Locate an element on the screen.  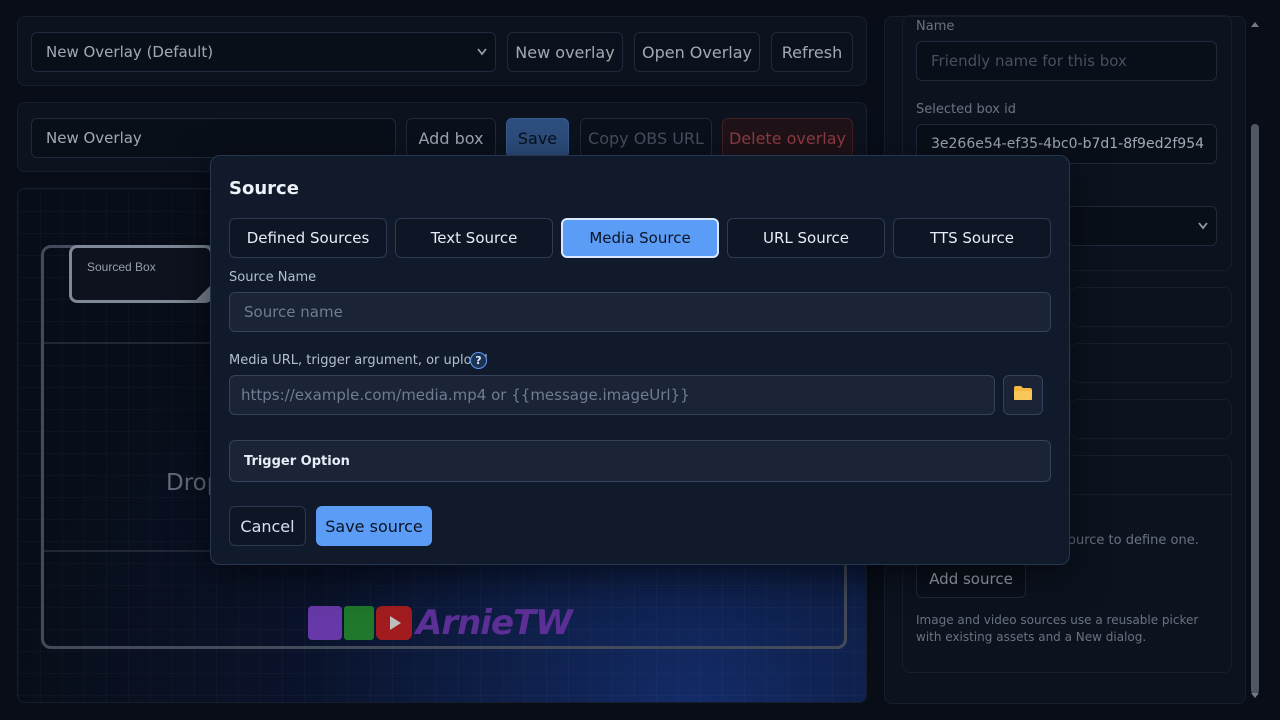
cancel-button: Cancel is located at coordinates (267, 526).